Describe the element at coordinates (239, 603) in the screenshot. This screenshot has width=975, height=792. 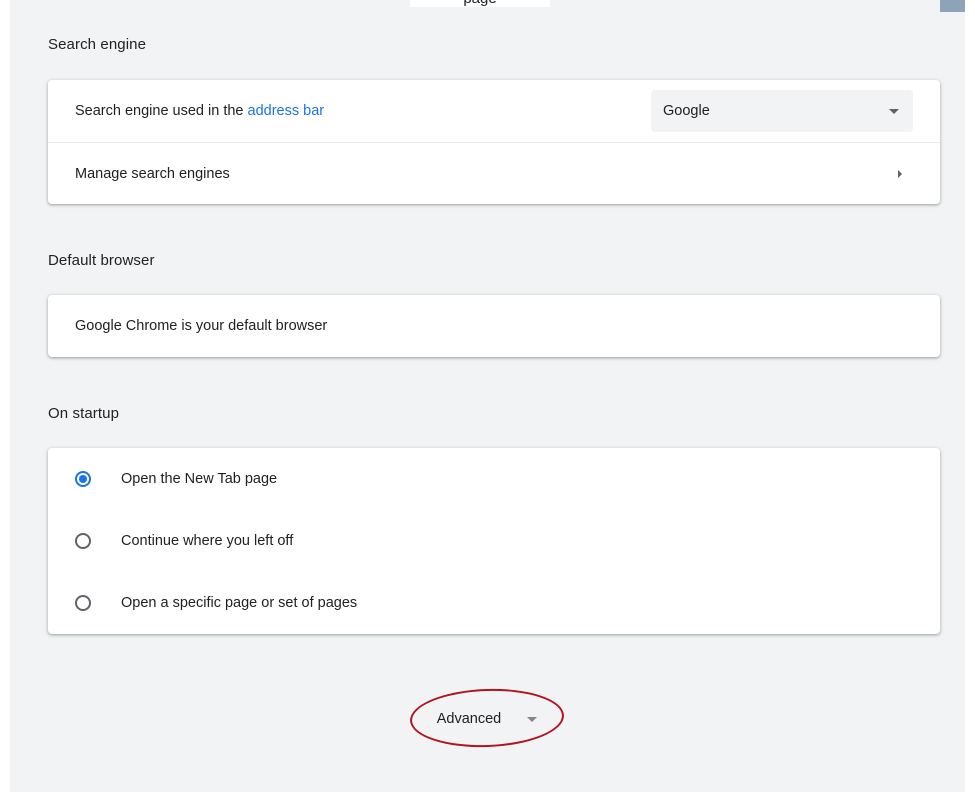
I see `startup-option-label: Open a specific page or set of pages` at that location.